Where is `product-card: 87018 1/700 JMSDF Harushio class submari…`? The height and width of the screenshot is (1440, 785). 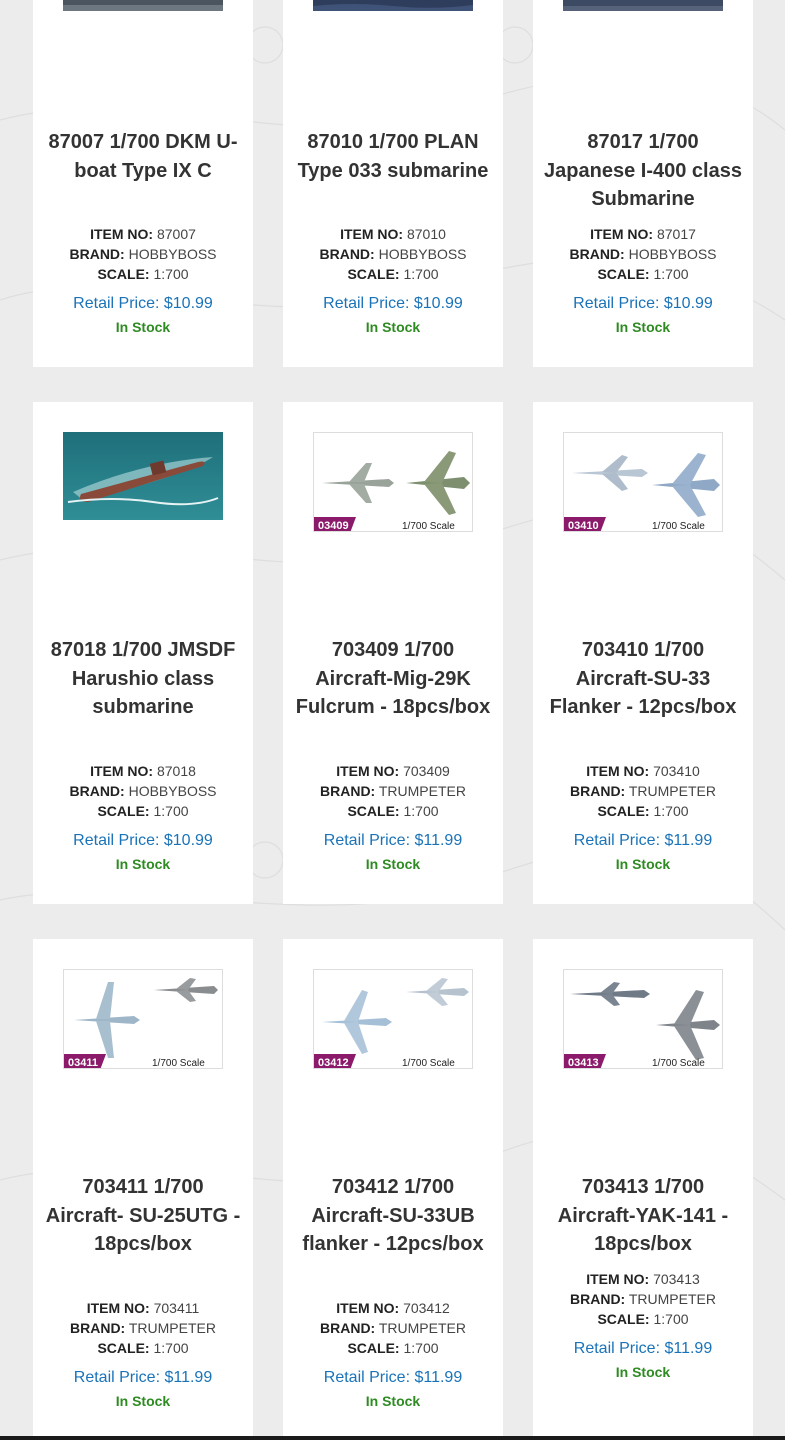
product-card: 87018 1/700 JMSDF Harushio class submari… is located at coordinates (143, 653).